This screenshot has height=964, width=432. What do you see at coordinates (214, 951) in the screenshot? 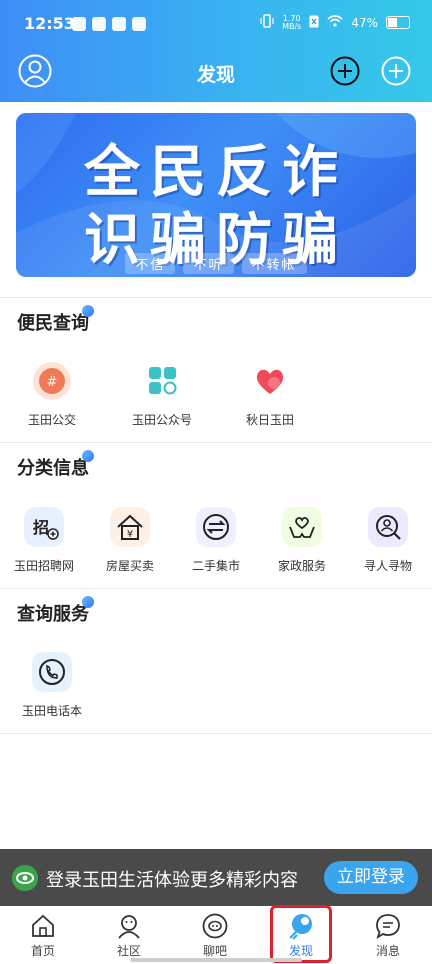
I see `tab-label: 聊吧` at bounding box center [214, 951].